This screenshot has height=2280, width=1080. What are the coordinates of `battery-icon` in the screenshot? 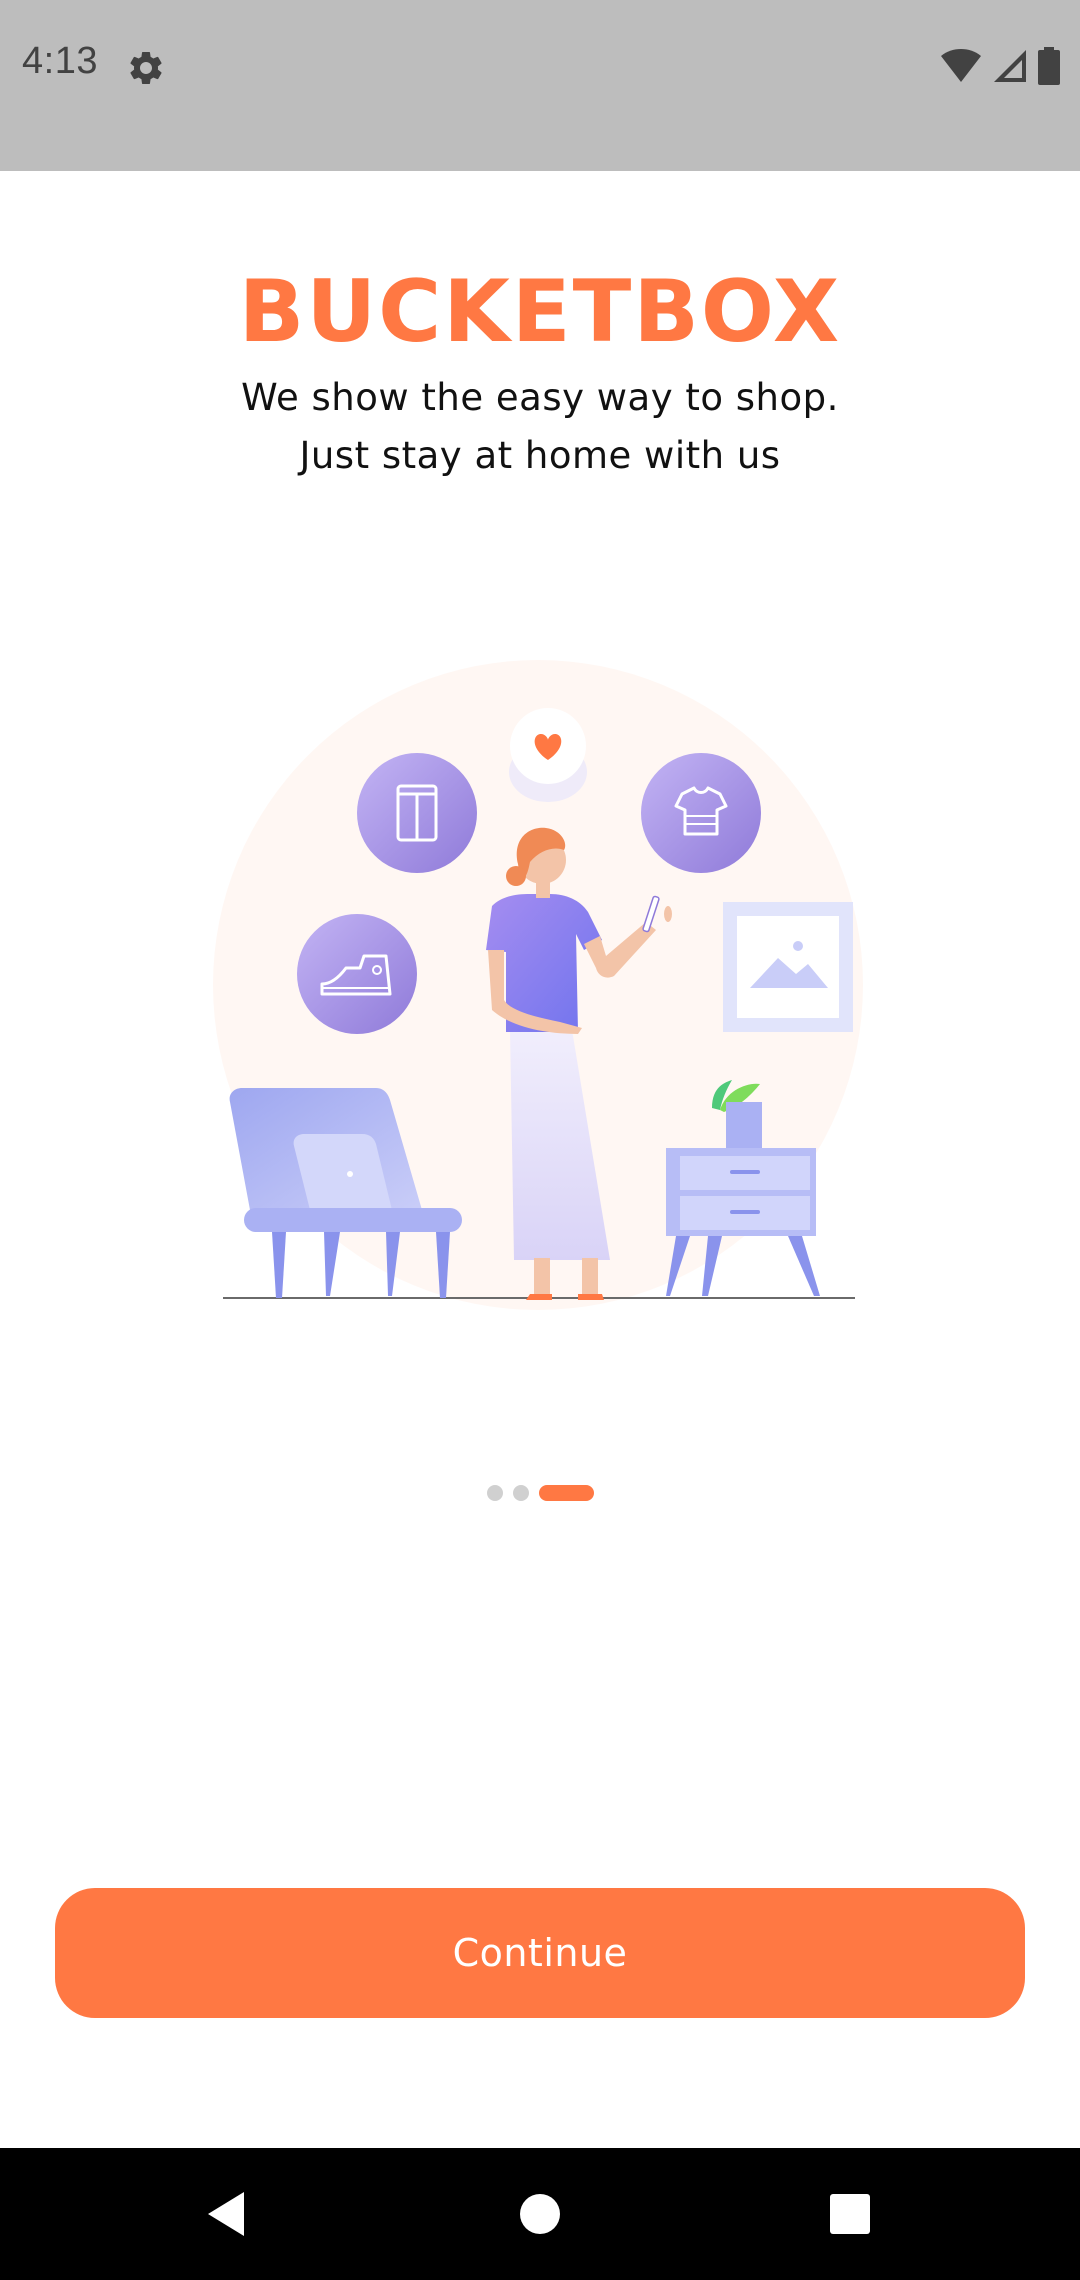 It's located at (1049, 66).